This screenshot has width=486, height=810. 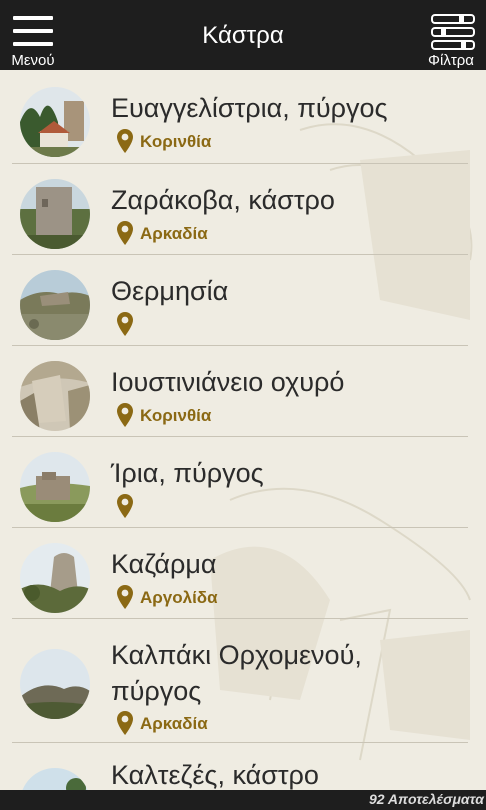 I want to click on list-item: Θερμησία, so click(x=243, y=298).